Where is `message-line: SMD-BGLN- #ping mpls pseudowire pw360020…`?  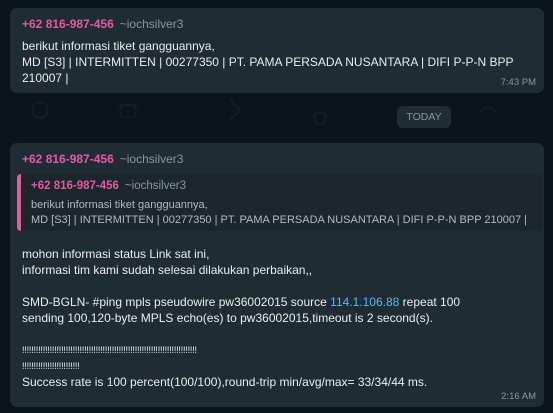
message-line: SMD-BGLN- #ping mpls pseudowire pw360020… is located at coordinates (241, 302).